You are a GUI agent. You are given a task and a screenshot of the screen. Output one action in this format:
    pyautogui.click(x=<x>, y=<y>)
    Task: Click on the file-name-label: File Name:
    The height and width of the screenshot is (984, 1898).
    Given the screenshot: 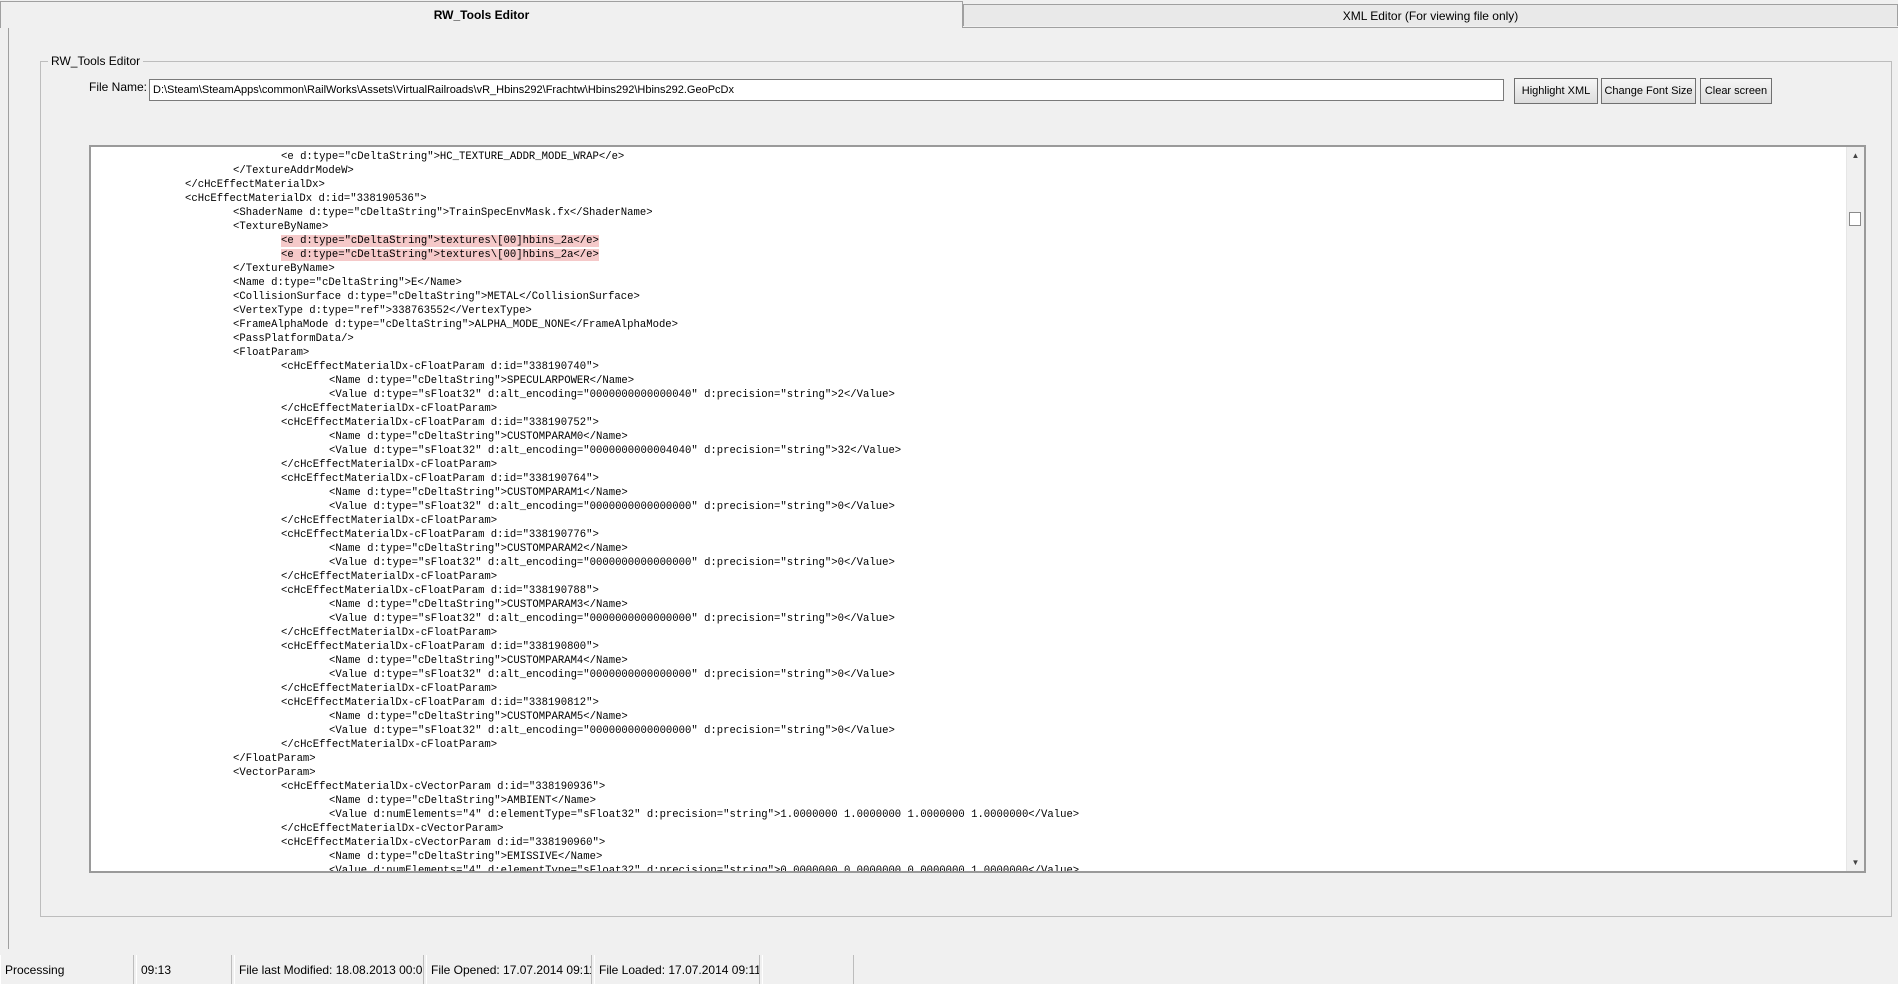 What is the action you would take?
    pyautogui.click(x=118, y=87)
    